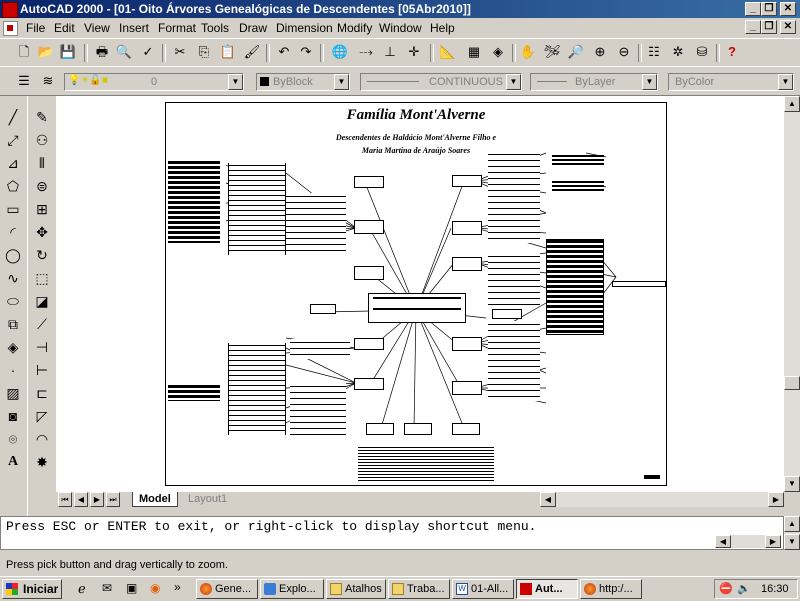 This screenshot has width=800, height=601. What do you see at coordinates (390, 52) in the screenshot?
I see `ucs-icon: ⊥` at bounding box center [390, 52].